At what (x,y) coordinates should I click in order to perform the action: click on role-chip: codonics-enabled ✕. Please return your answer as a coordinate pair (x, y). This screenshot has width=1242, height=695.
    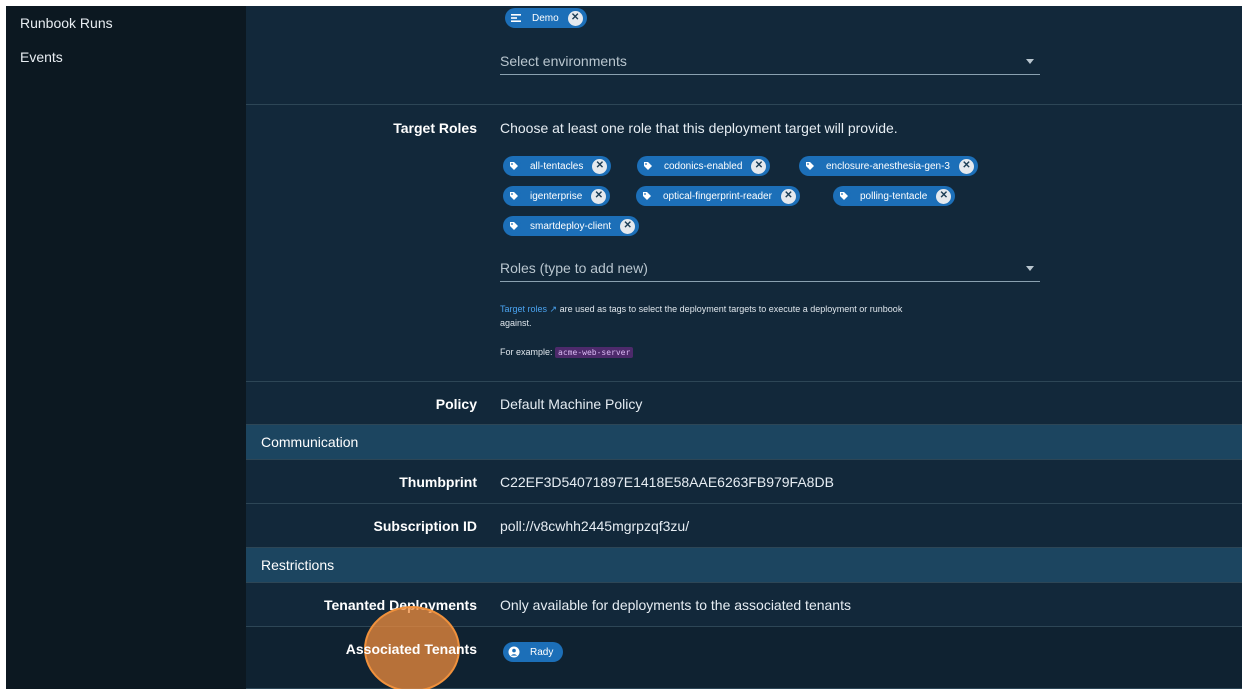
    Looking at the image, I should click on (704, 166).